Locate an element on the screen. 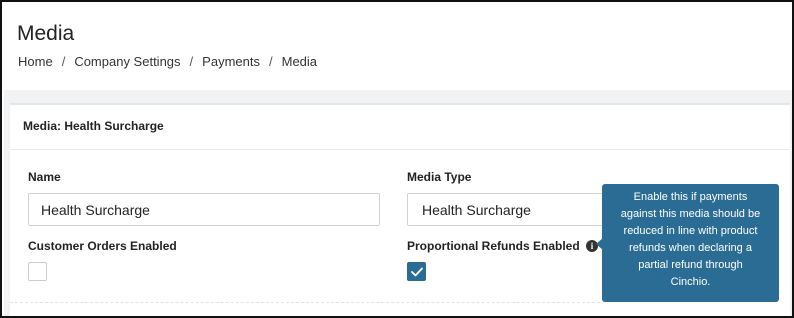 The image size is (794, 318). breadcrumb-company-settings: Company Settings is located at coordinates (127, 61).